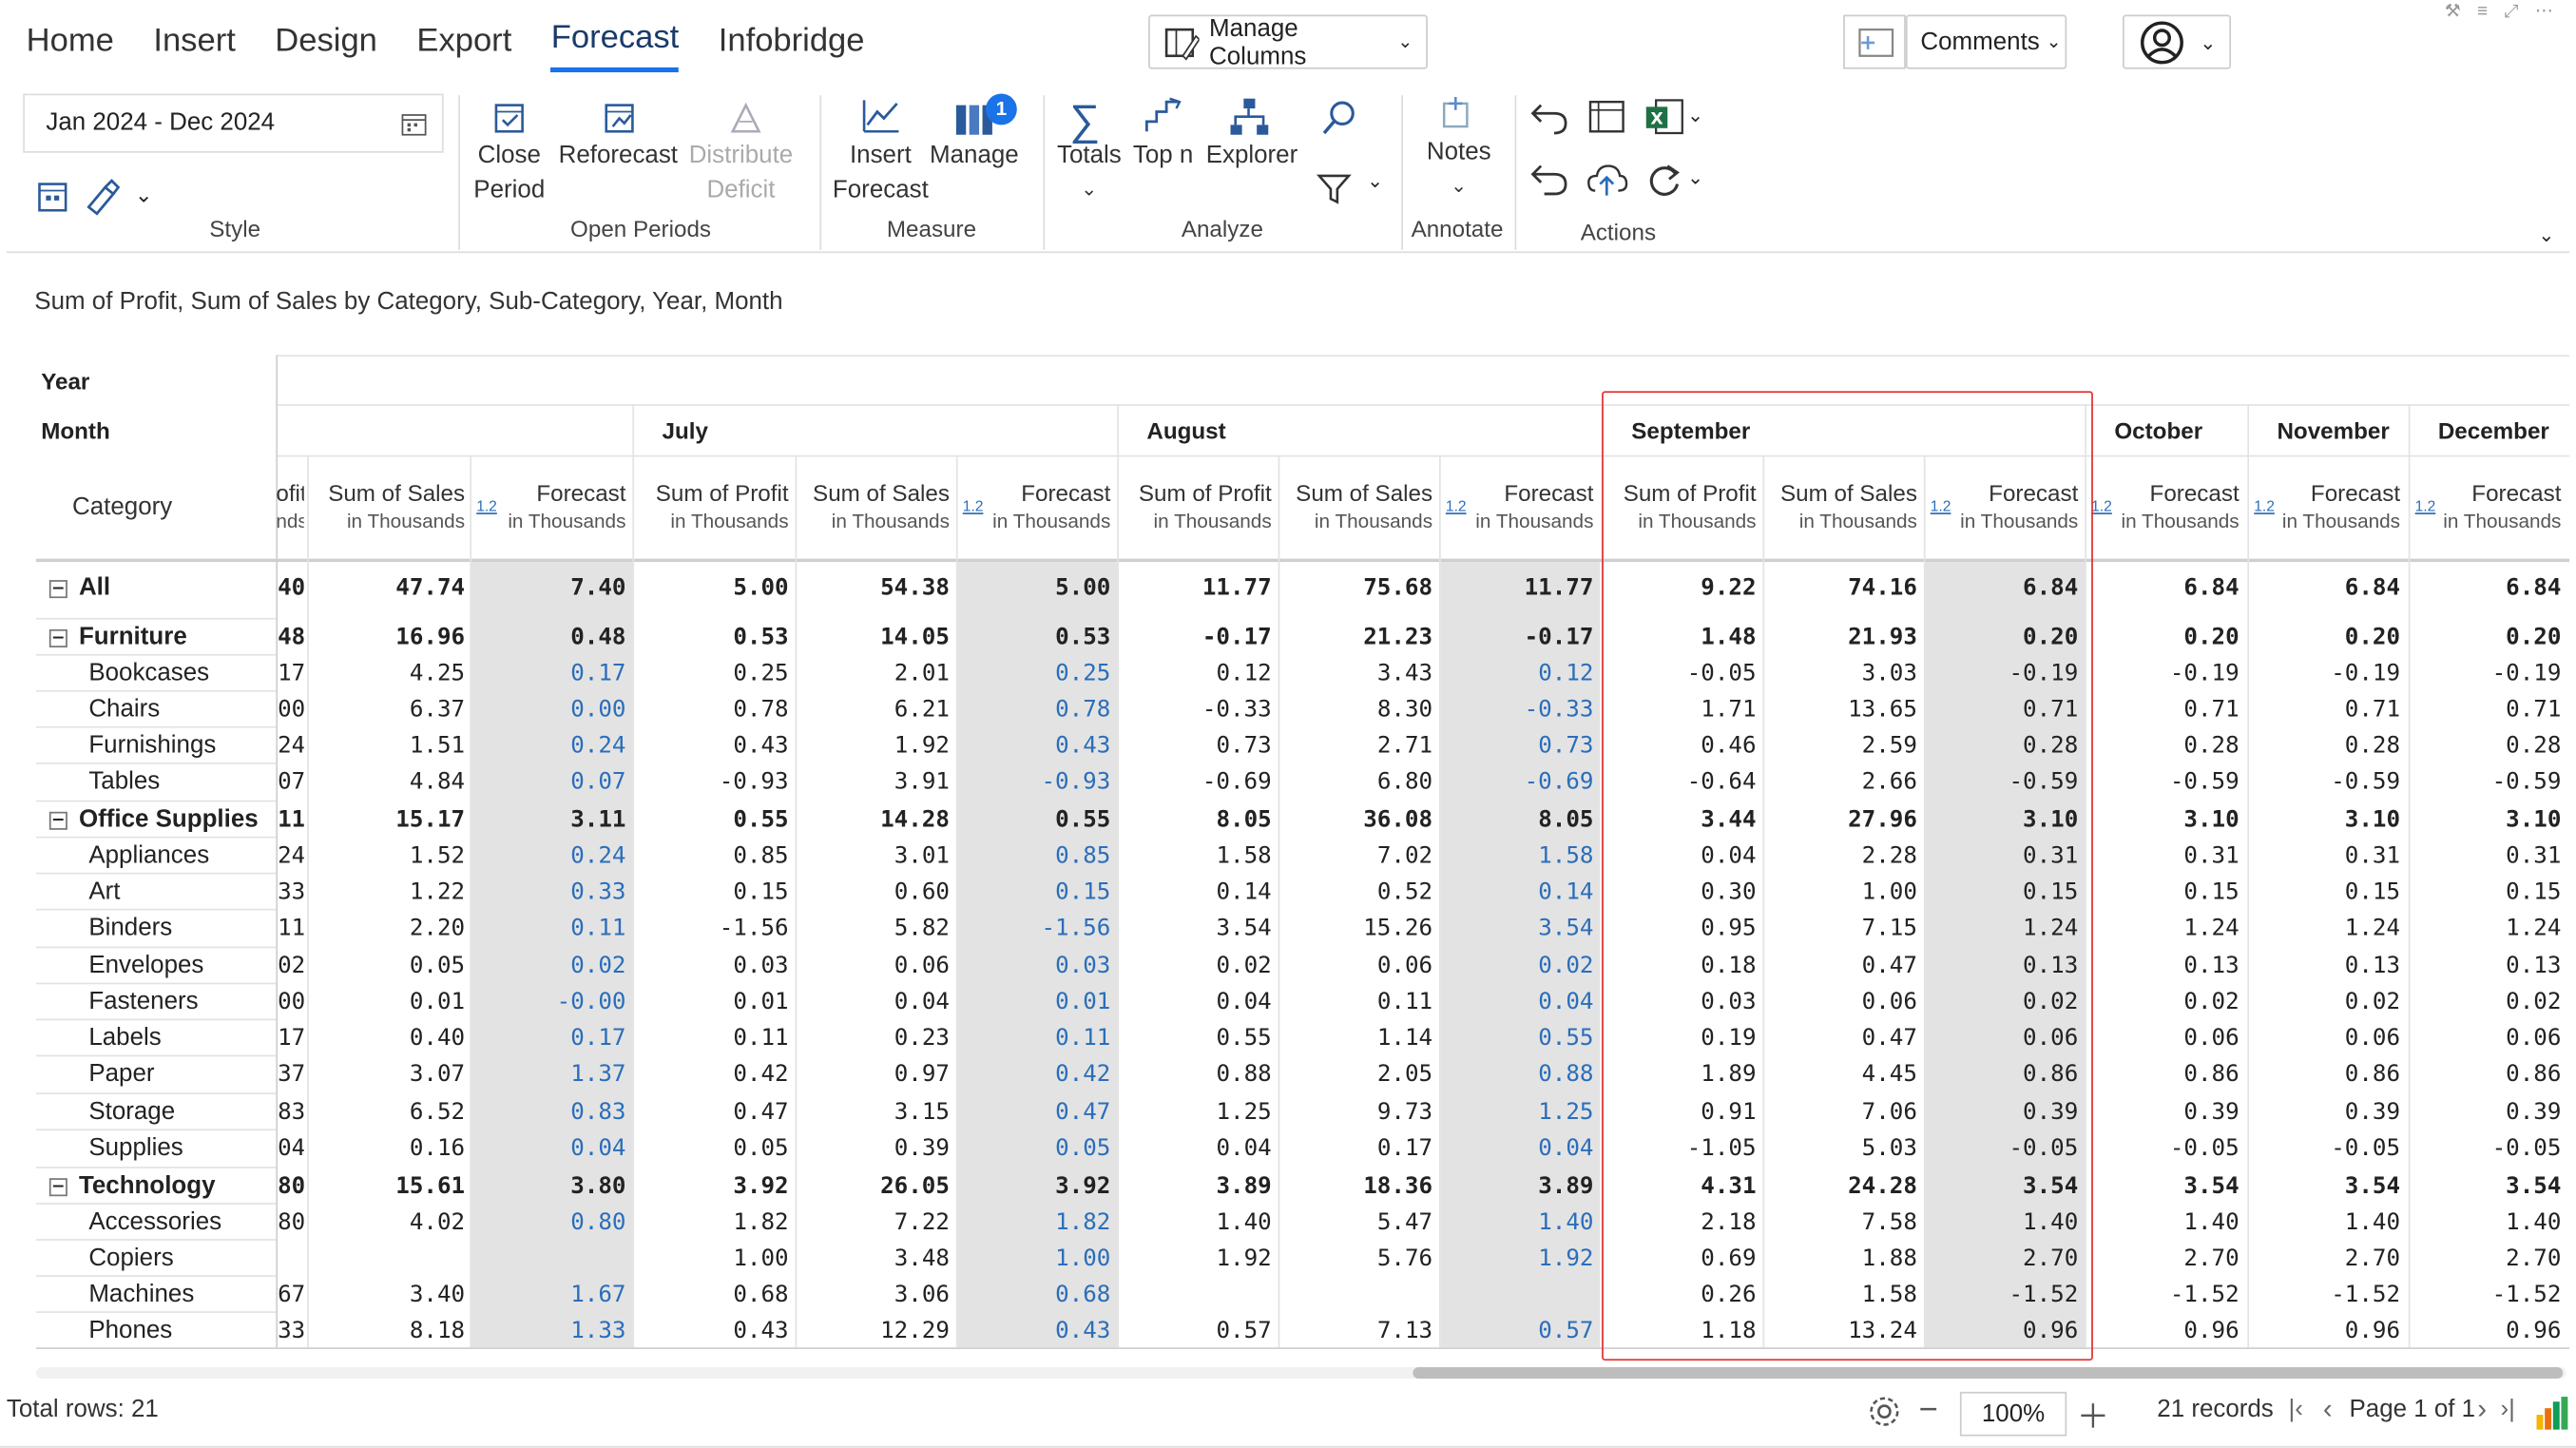 The width and height of the screenshot is (2576, 1448). What do you see at coordinates (548, 1002) in the screenshot?
I see `table-cell: -0.00` at bounding box center [548, 1002].